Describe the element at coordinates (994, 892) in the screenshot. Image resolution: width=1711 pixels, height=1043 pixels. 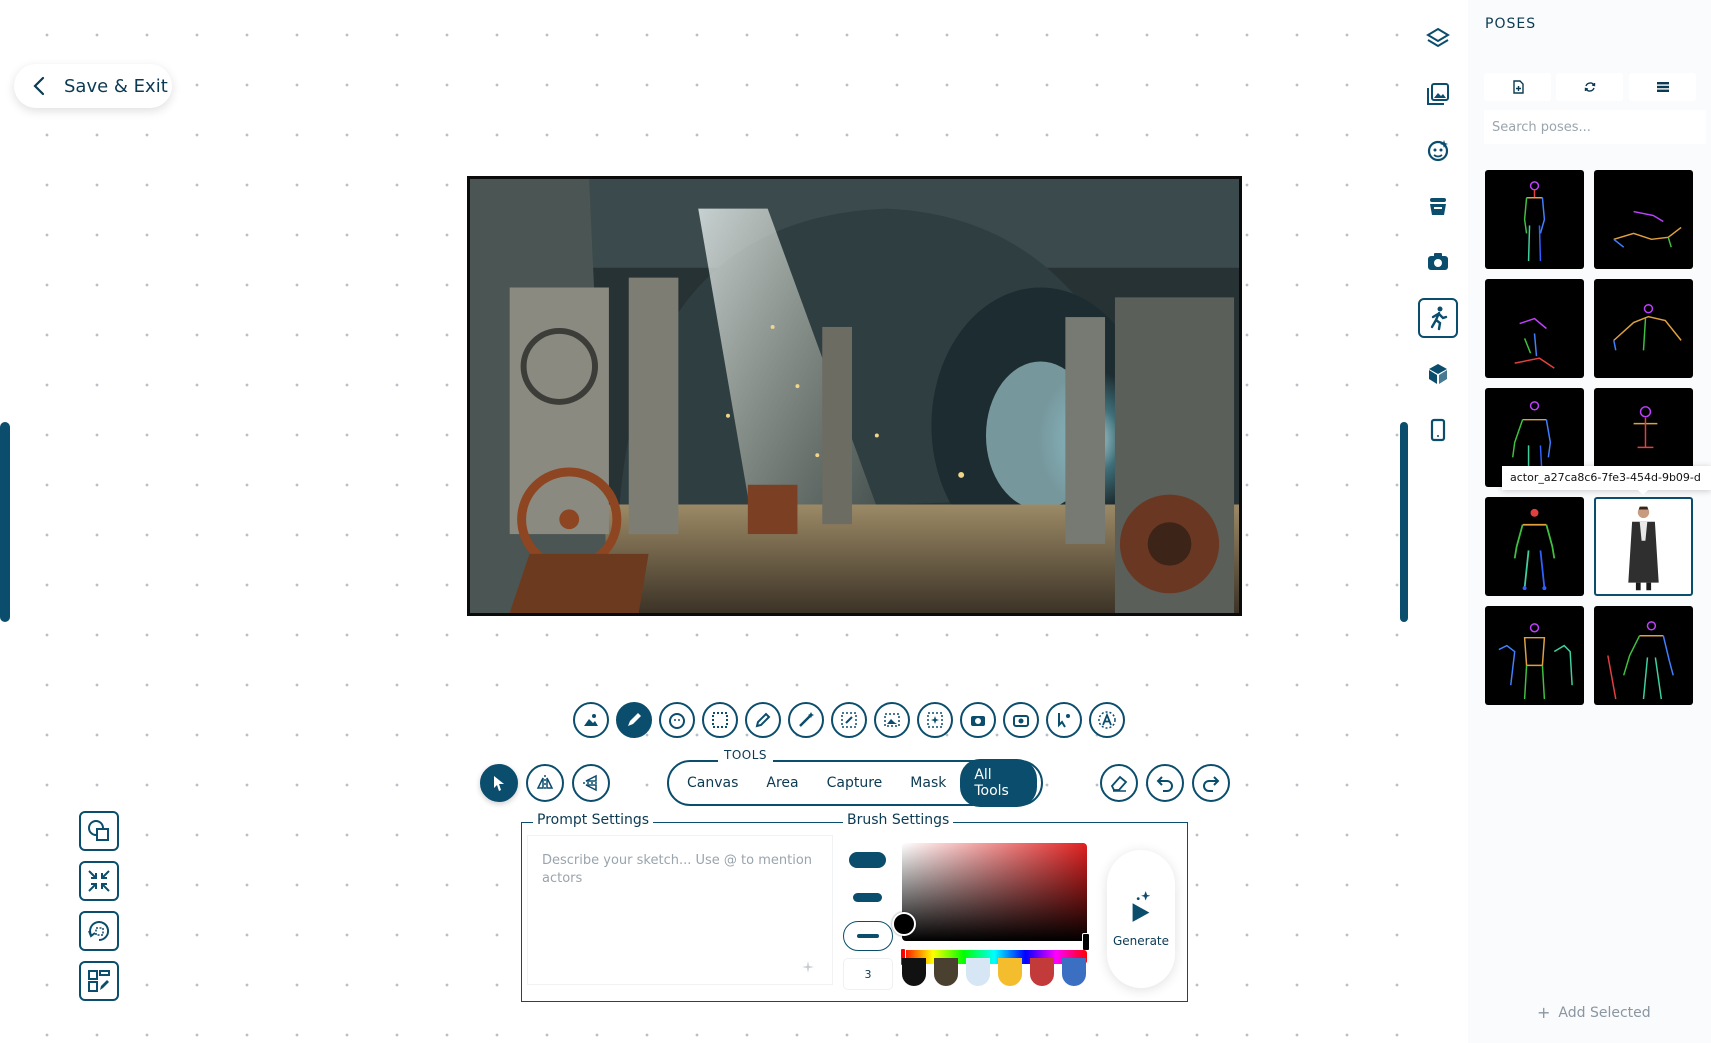
I see `color-saturation-picker` at that location.